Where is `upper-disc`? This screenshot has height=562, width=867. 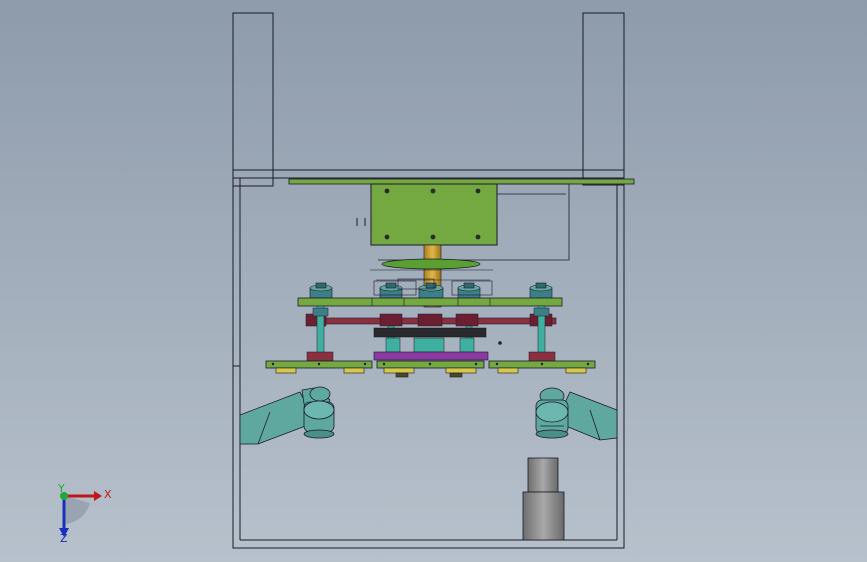
upper-disc is located at coordinates (431, 264).